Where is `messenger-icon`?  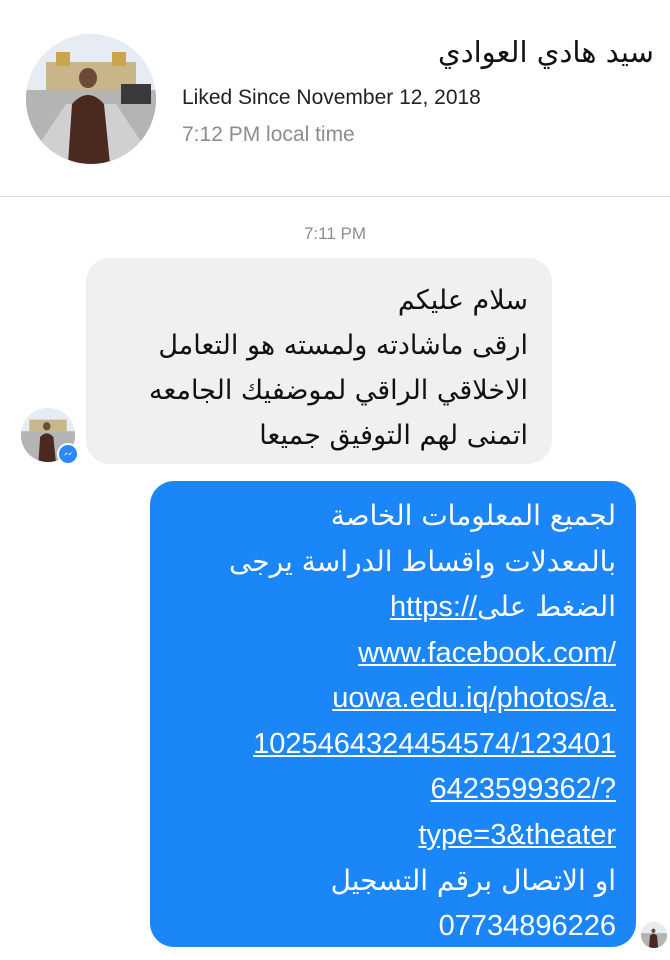 messenger-icon is located at coordinates (68, 454).